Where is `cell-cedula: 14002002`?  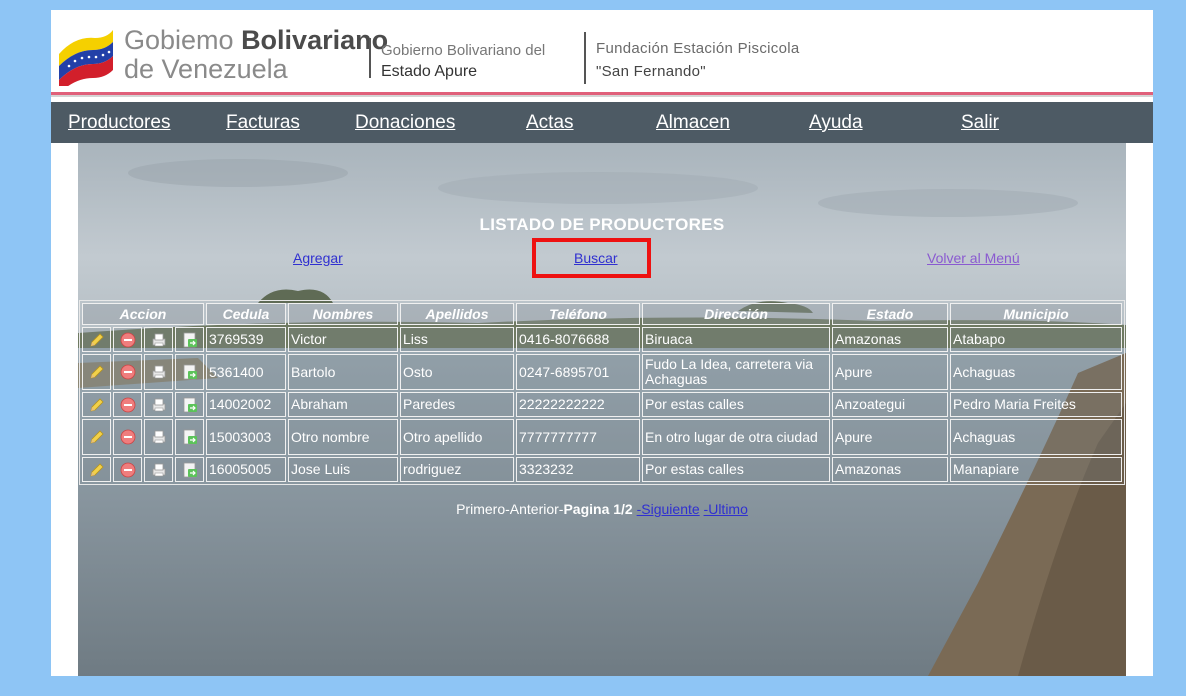
cell-cedula: 14002002 is located at coordinates (246, 404).